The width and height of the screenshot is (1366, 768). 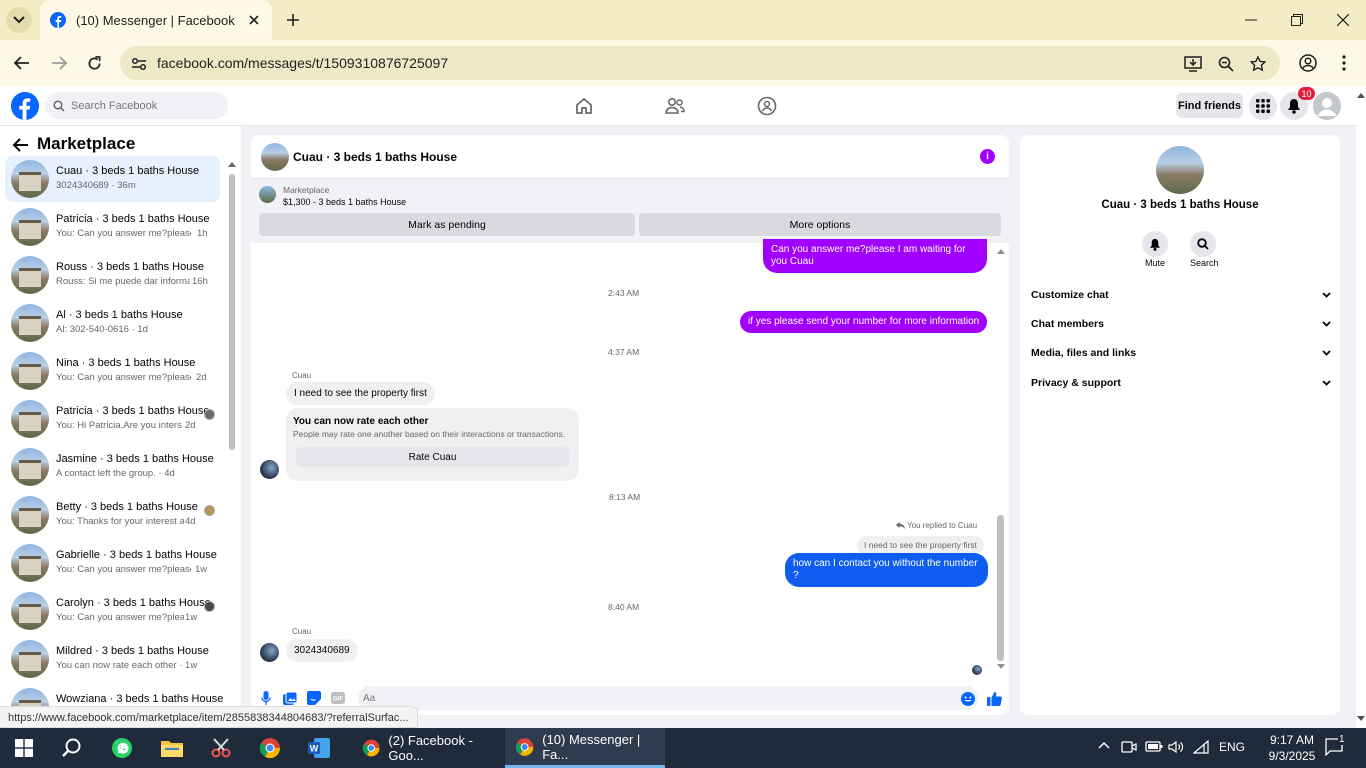 I want to click on section-customize-chat: Customize chat, so click(x=1181, y=295).